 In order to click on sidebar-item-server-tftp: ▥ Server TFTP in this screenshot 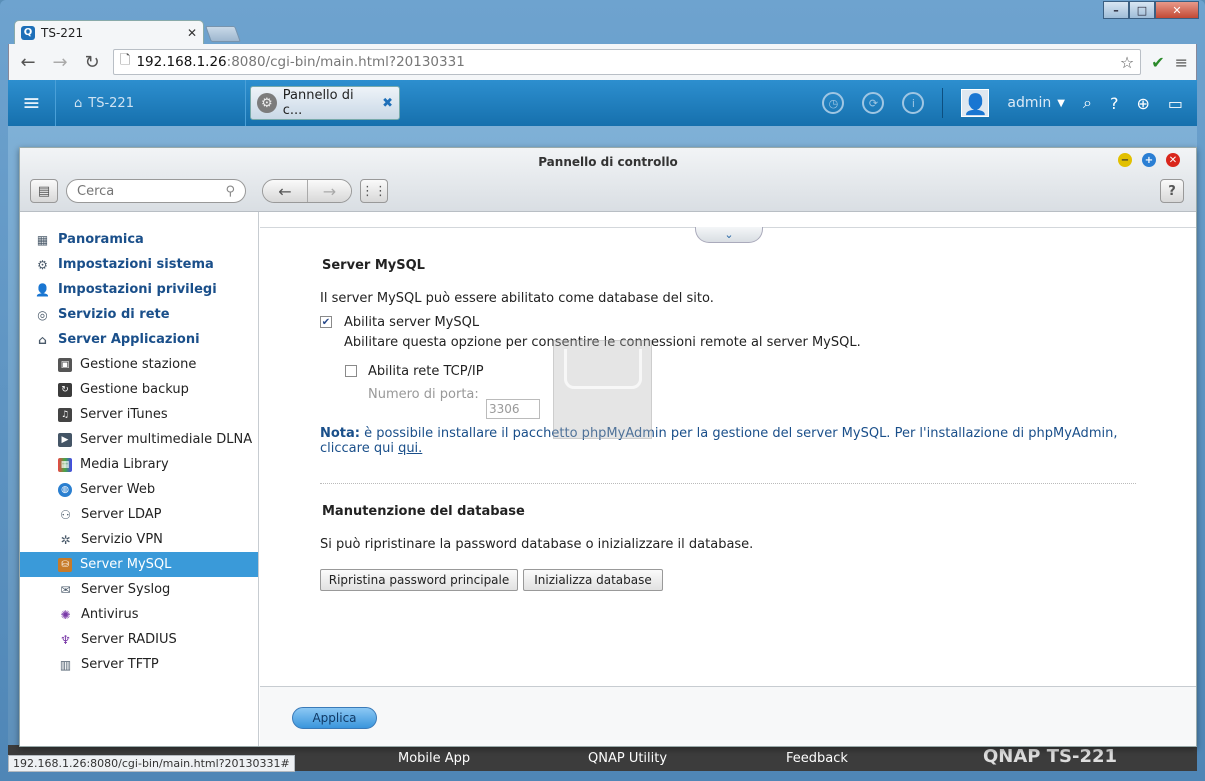, I will do `click(139, 664)`.